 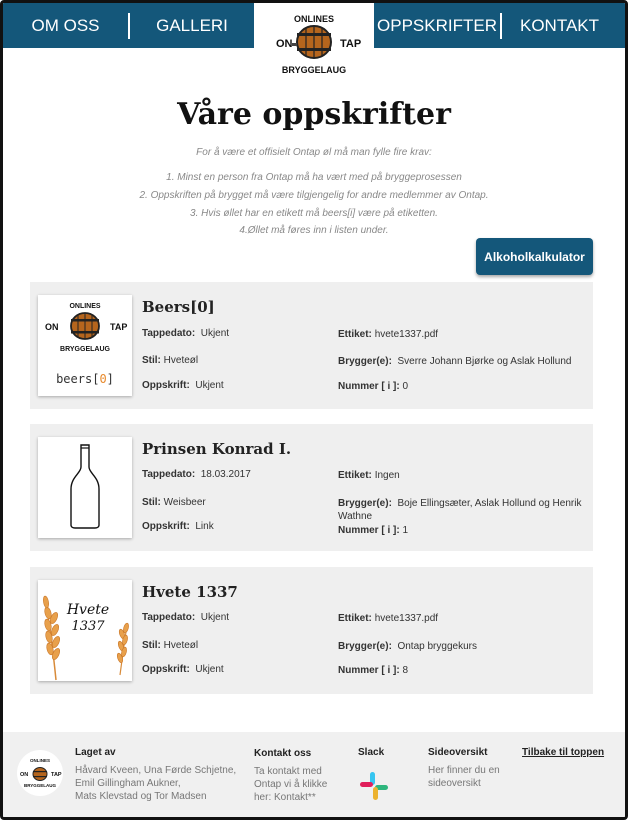 I want to click on slack-icon, so click(x=374, y=788).